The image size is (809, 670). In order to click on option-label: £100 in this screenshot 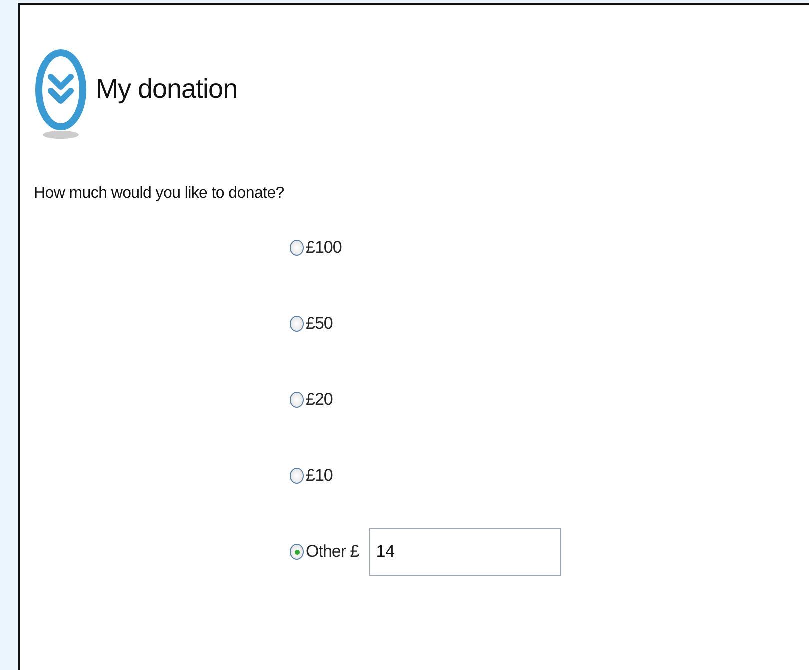, I will do `click(324, 248)`.